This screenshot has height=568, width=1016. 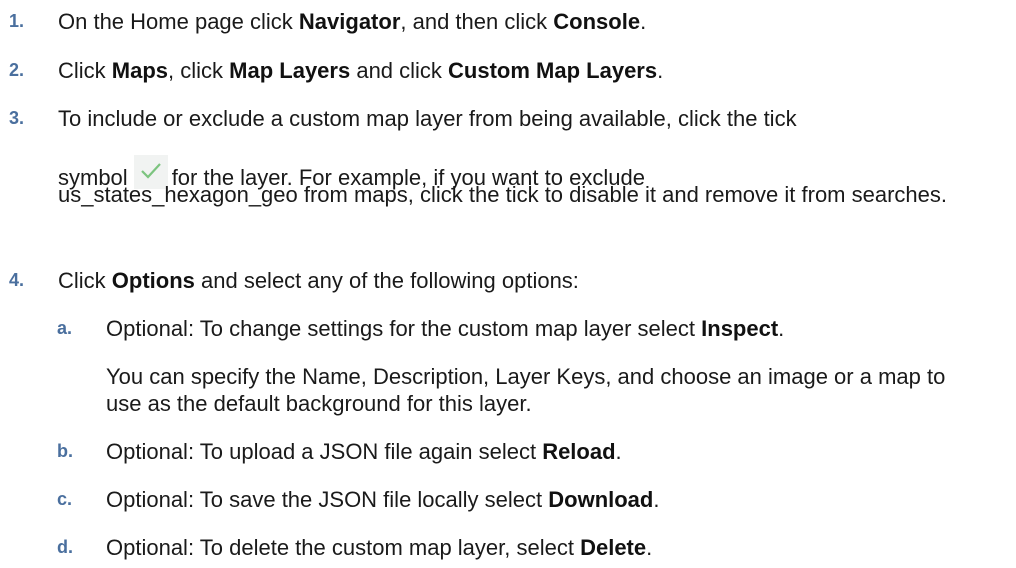 I want to click on ui-term-console: Console, so click(x=597, y=21).